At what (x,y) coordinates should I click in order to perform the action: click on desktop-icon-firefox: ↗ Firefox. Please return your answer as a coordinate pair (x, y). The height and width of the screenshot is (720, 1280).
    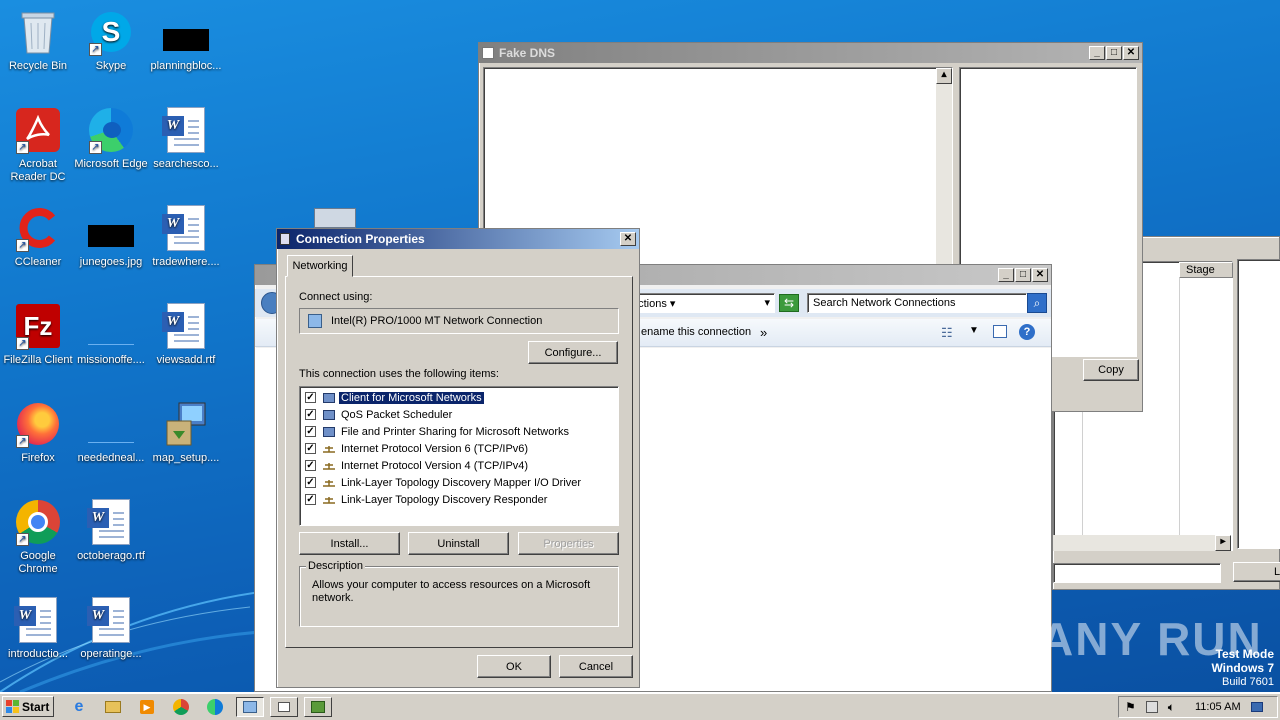
    Looking at the image, I should click on (38, 432).